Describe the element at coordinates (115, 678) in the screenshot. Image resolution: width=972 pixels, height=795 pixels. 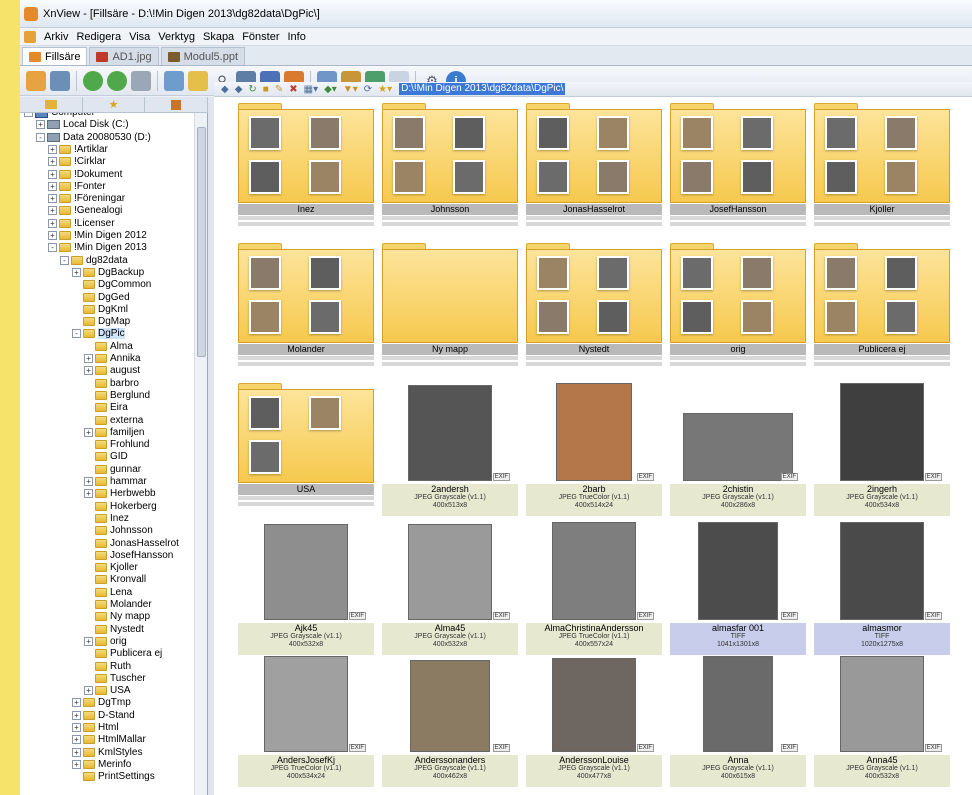
I see `tree-node: Tuscher` at that location.